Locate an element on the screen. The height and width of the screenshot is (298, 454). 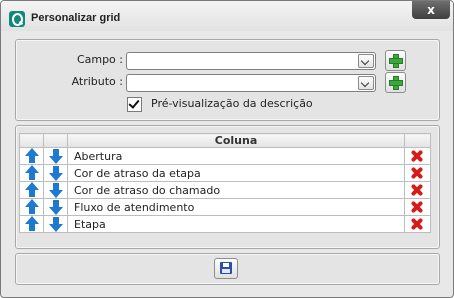
app-logo-icon is located at coordinates (17, 19).